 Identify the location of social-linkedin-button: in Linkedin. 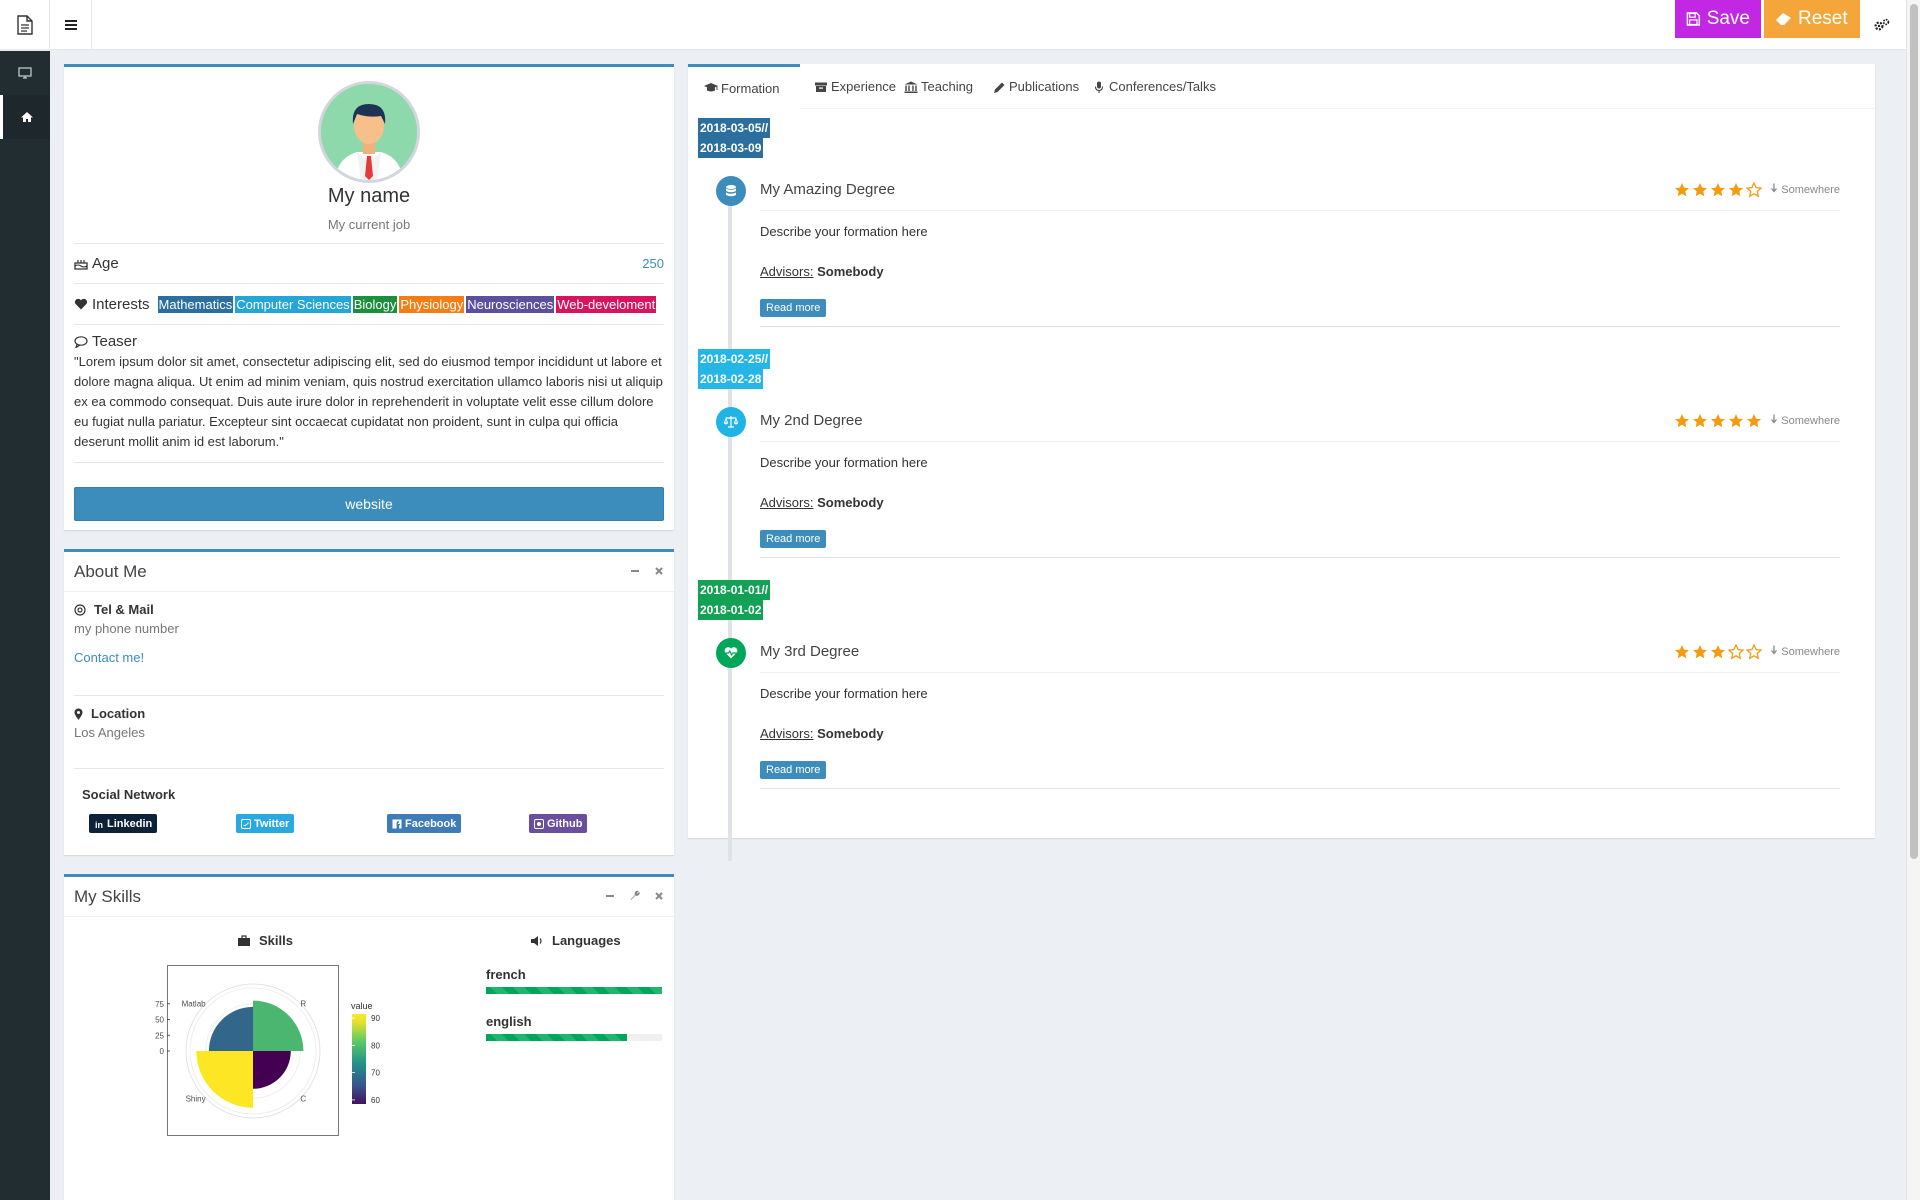
(123, 823).